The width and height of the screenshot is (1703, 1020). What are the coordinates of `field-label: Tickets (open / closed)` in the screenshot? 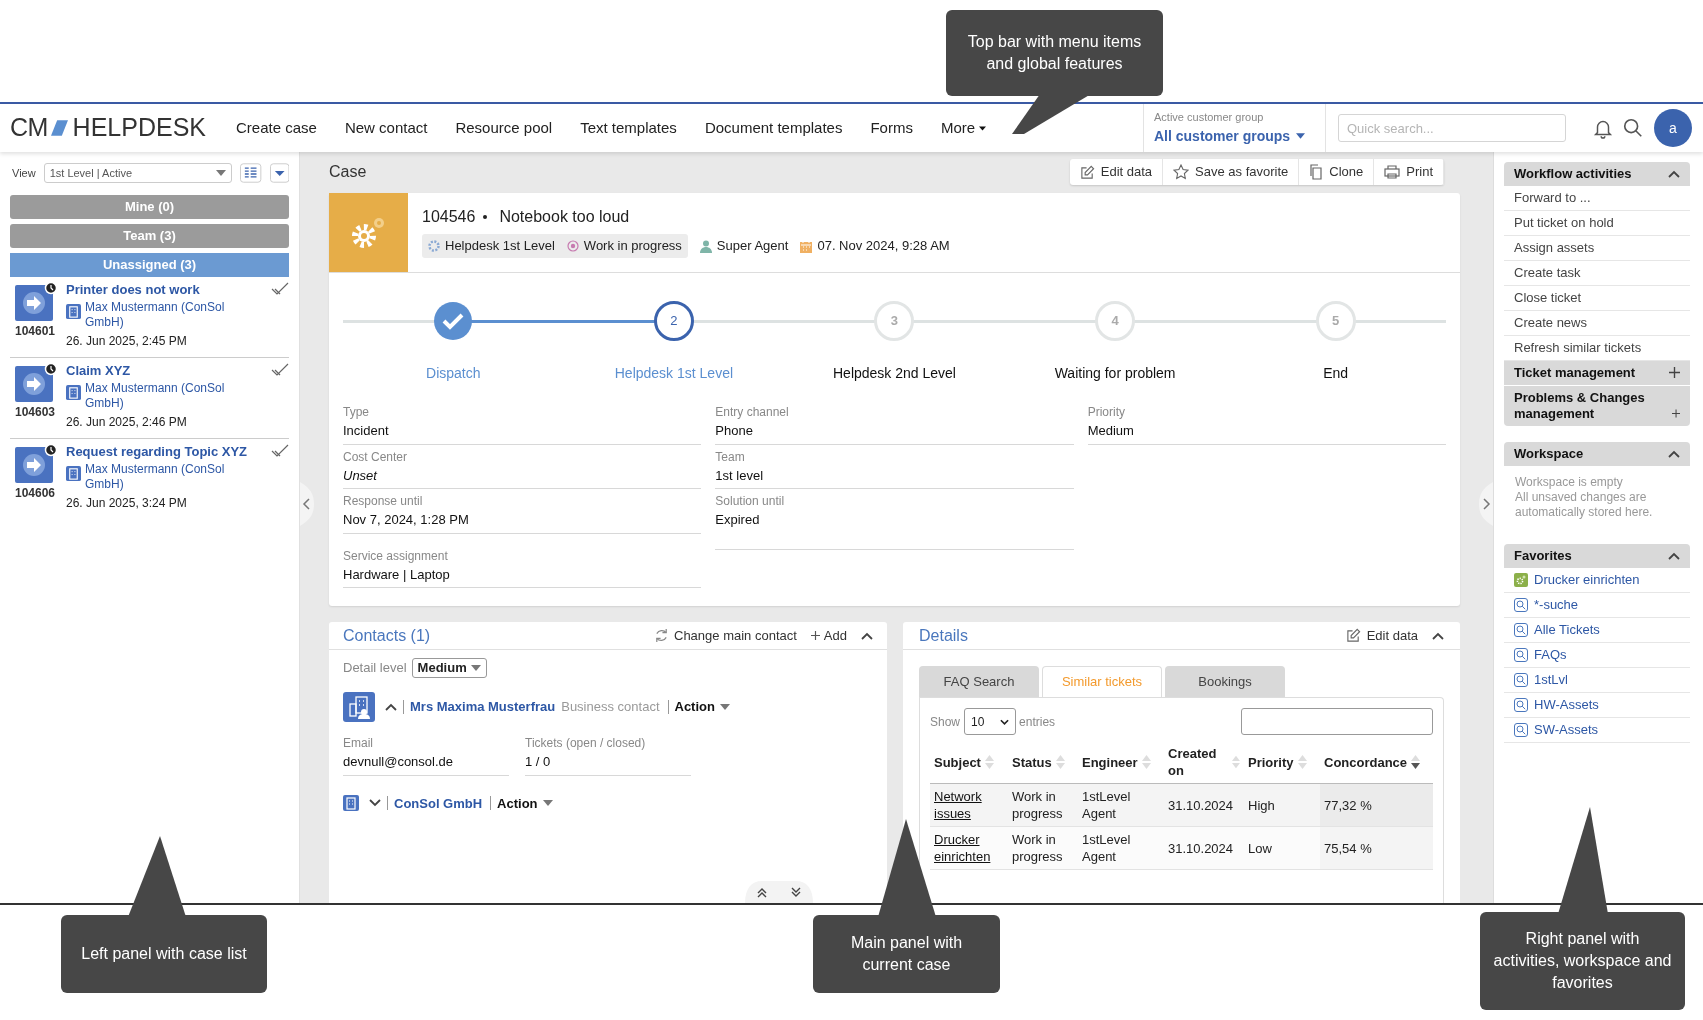 It's located at (586, 743).